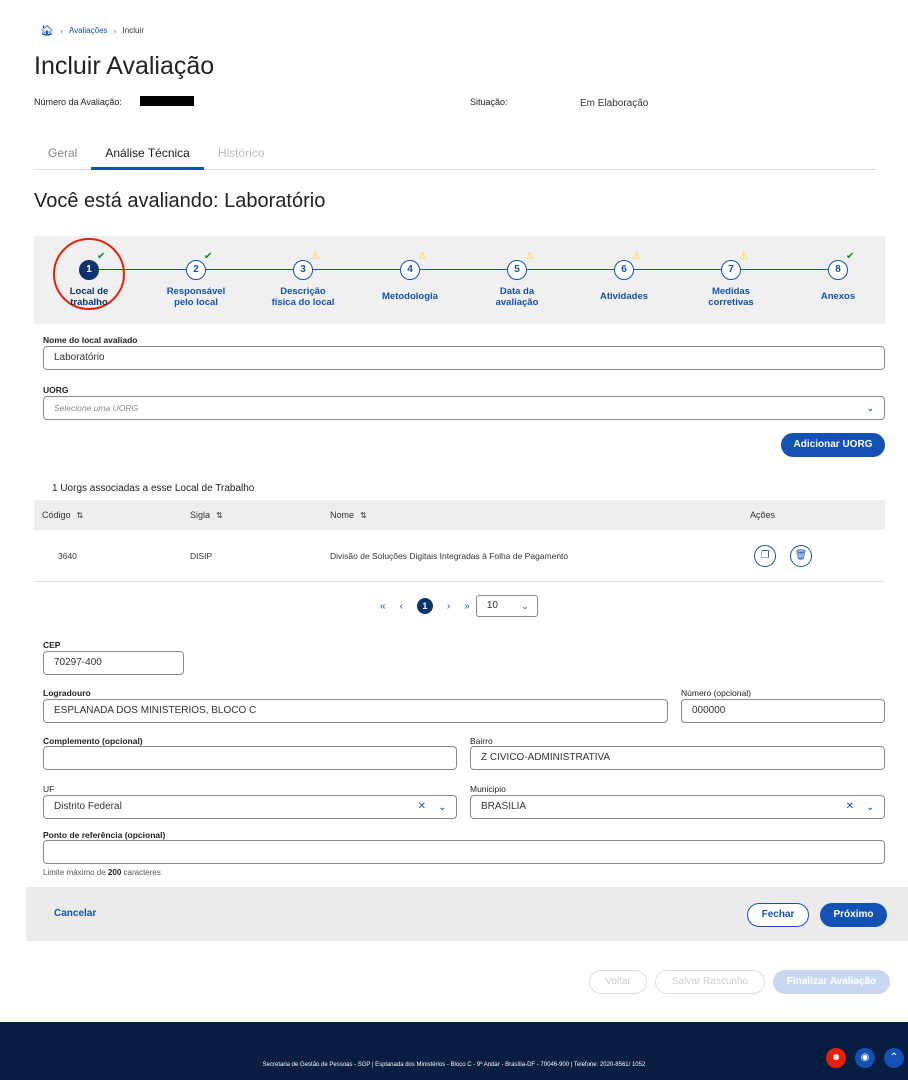  What do you see at coordinates (448, 606) in the screenshot?
I see `next-page-button: ›` at bounding box center [448, 606].